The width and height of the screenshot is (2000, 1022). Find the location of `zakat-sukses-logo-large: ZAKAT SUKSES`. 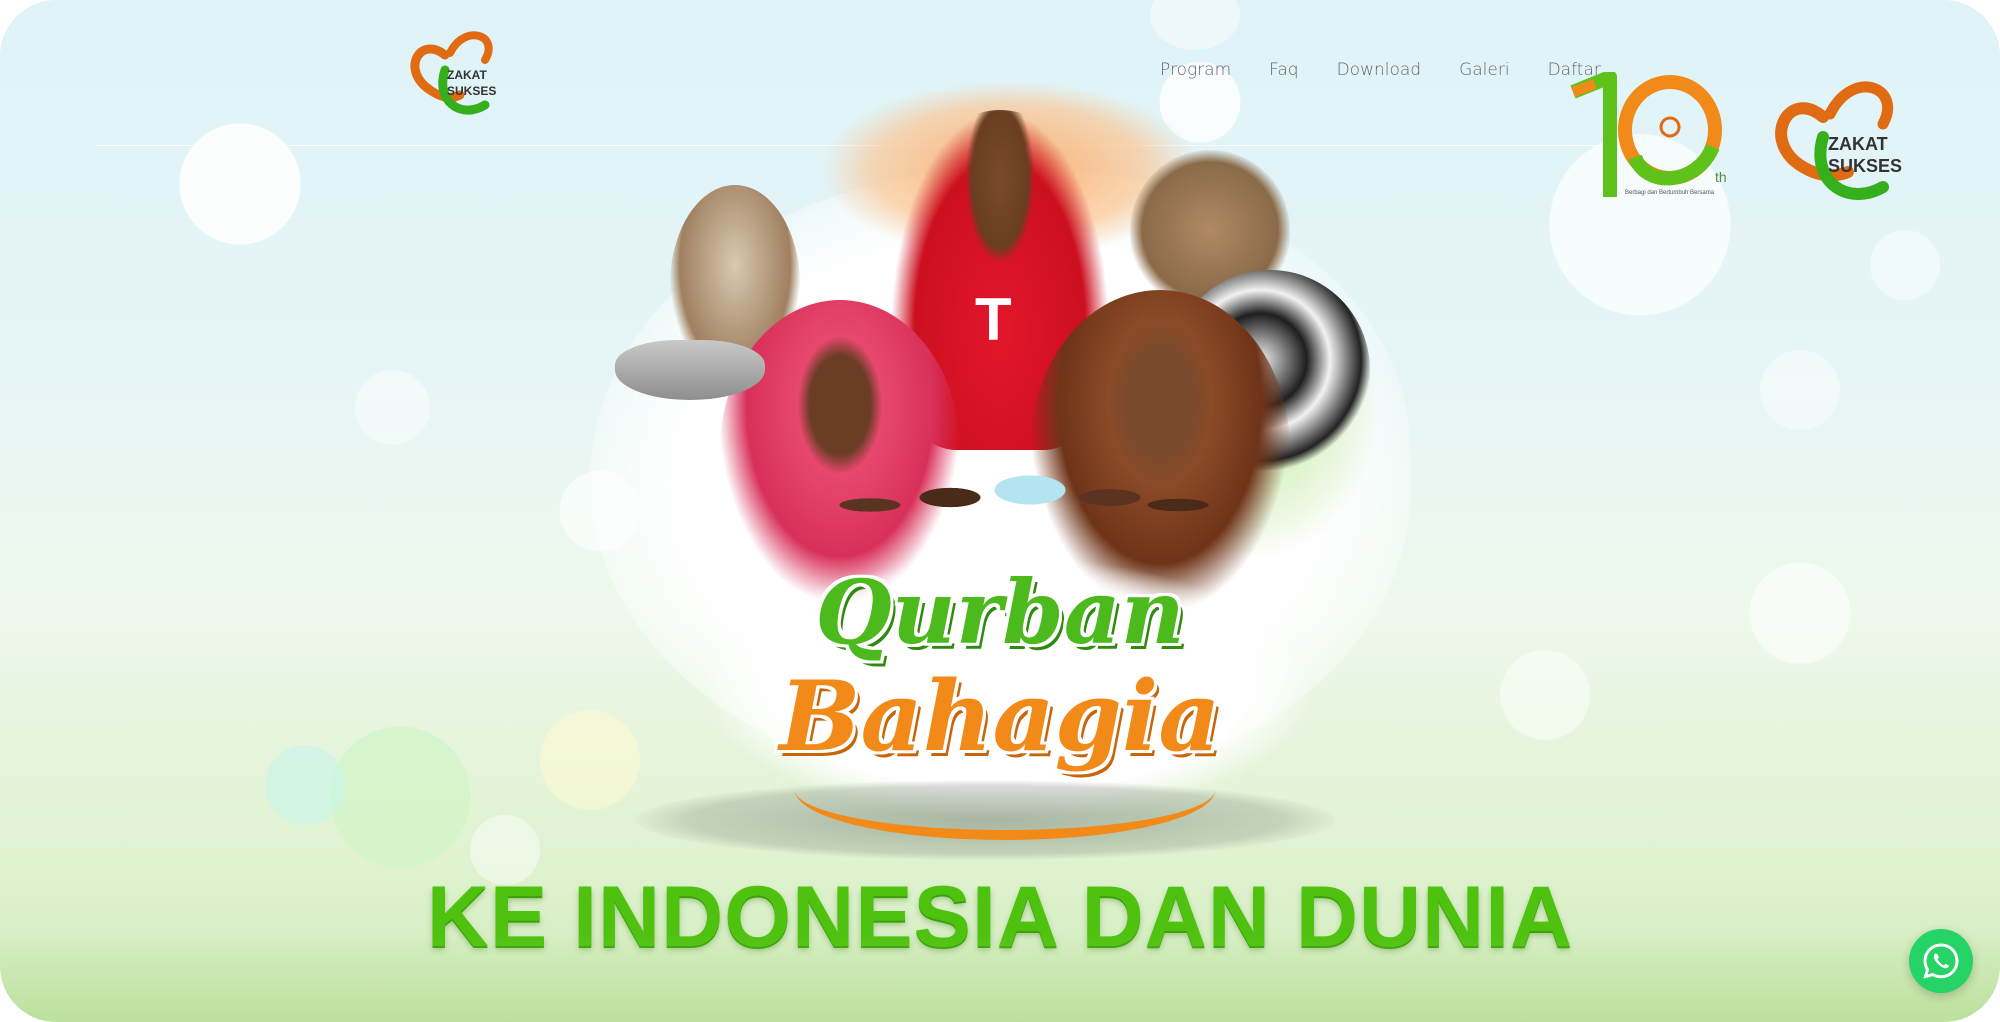

zakat-sukses-logo-large: ZAKAT SUKSES is located at coordinates (1848, 137).